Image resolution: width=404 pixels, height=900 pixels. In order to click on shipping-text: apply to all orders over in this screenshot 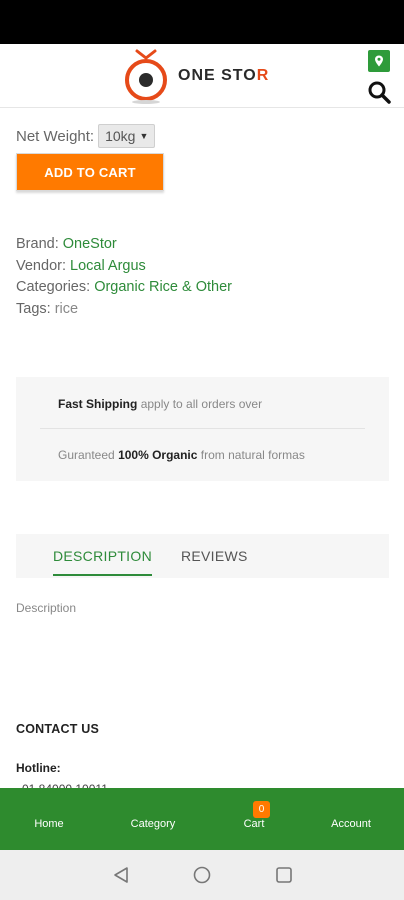, I will do `click(201, 404)`.